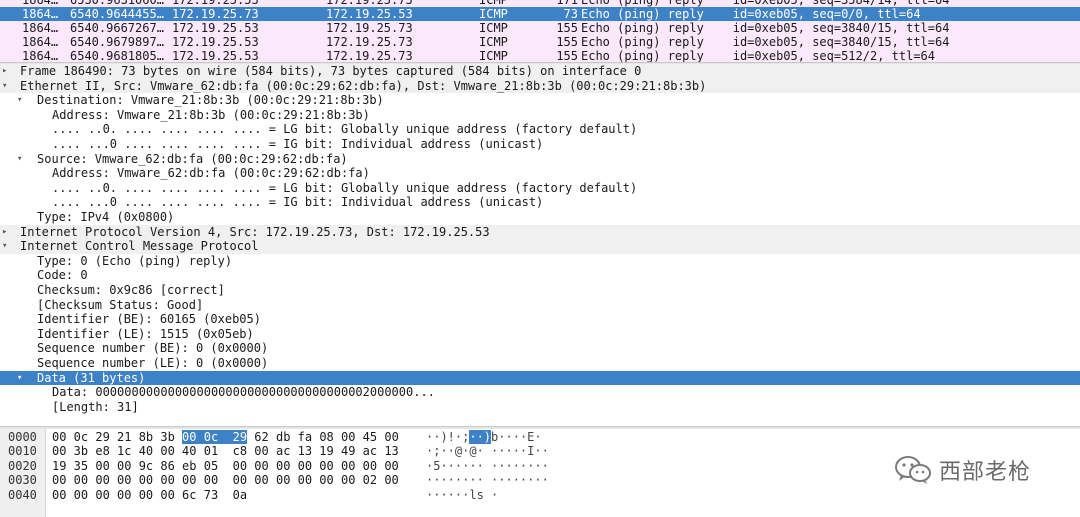  I want to click on tree-row-text: Type: 0 (Echo (ping) reply), so click(135, 260).